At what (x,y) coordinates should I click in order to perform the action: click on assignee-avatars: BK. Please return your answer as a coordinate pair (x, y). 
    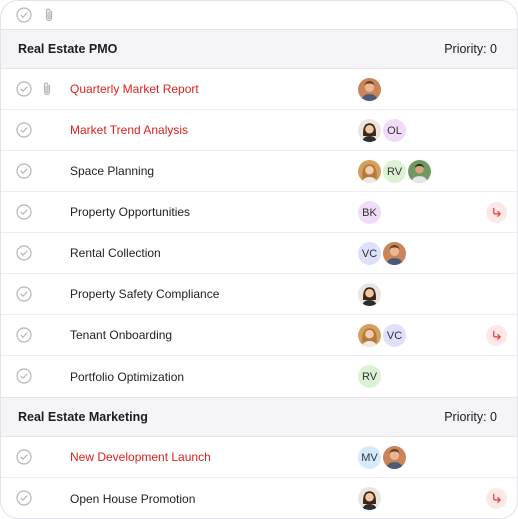
    Looking at the image, I should click on (369, 212).